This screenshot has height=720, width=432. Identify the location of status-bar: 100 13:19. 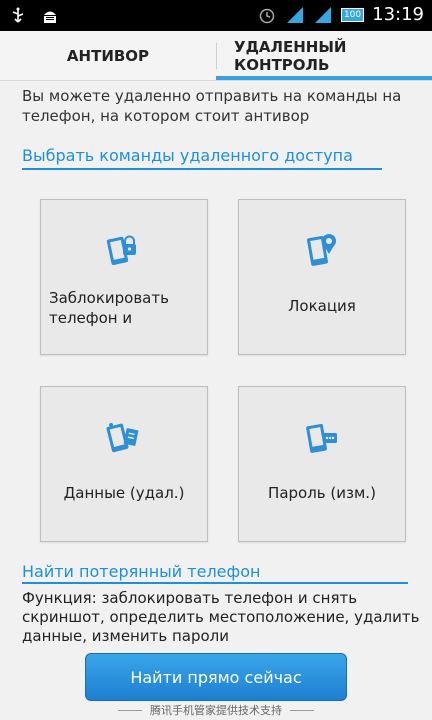
(216, 15).